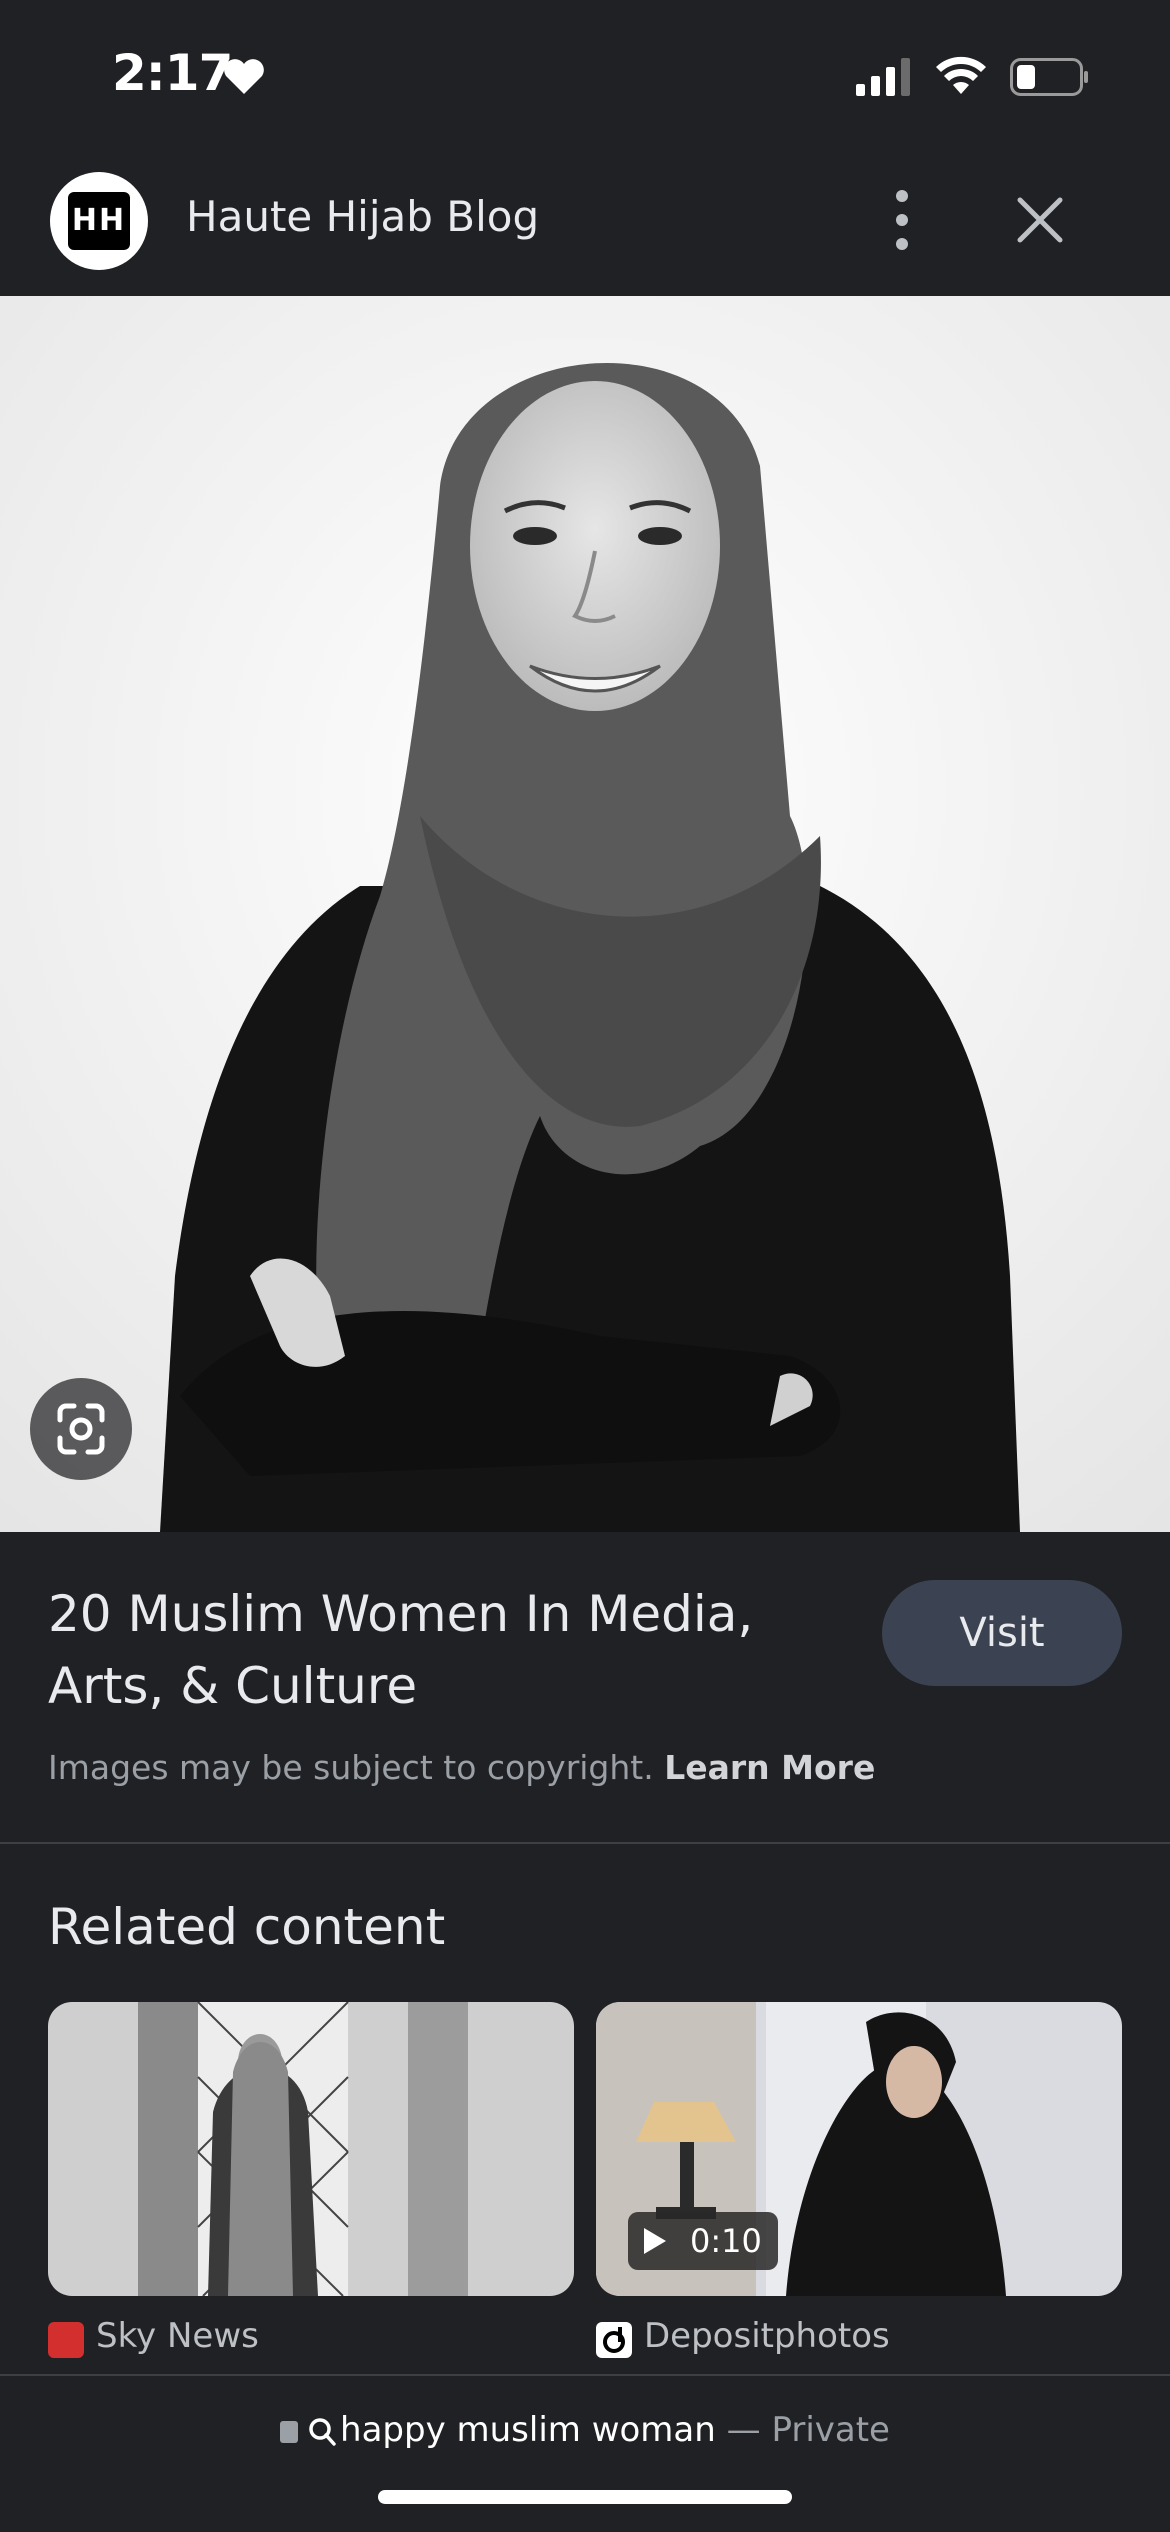  What do you see at coordinates (767, 2336) in the screenshot?
I see `related-source-label: Depositphotos` at bounding box center [767, 2336].